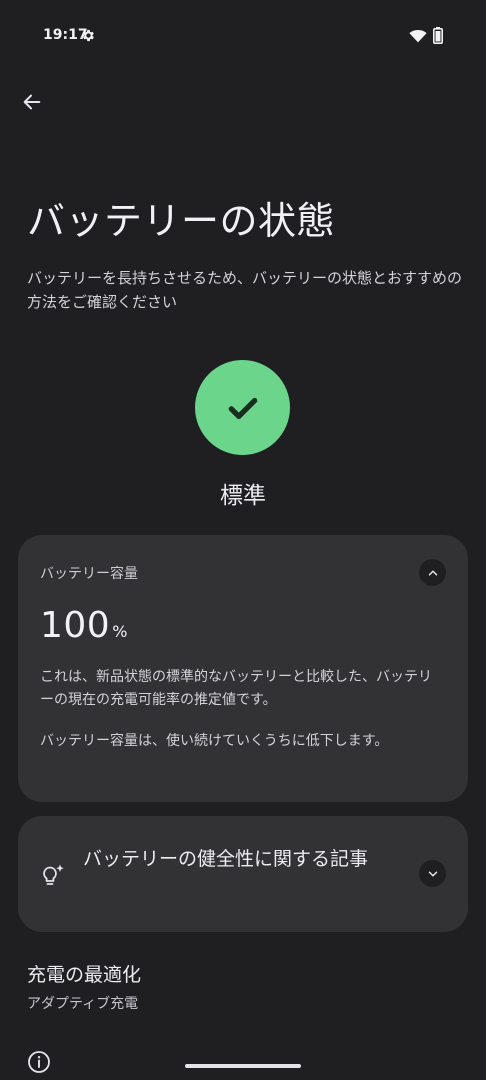  What do you see at coordinates (181, 221) in the screenshot?
I see `page-title: バッテリーの状態` at bounding box center [181, 221].